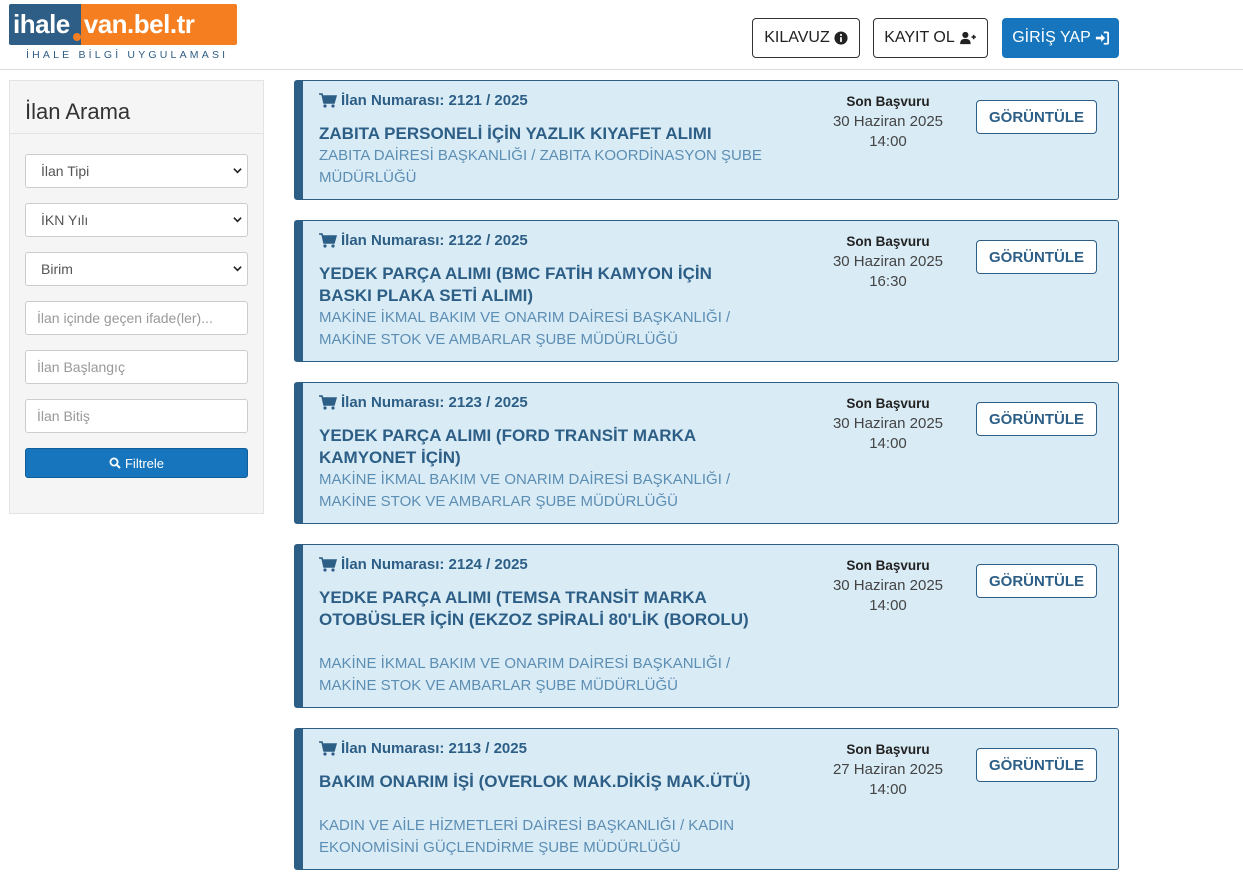 The width and height of the screenshot is (1243, 880). Describe the element at coordinates (41, 24) in the screenshot. I see `logo-text-ihale: ihale` at that location.